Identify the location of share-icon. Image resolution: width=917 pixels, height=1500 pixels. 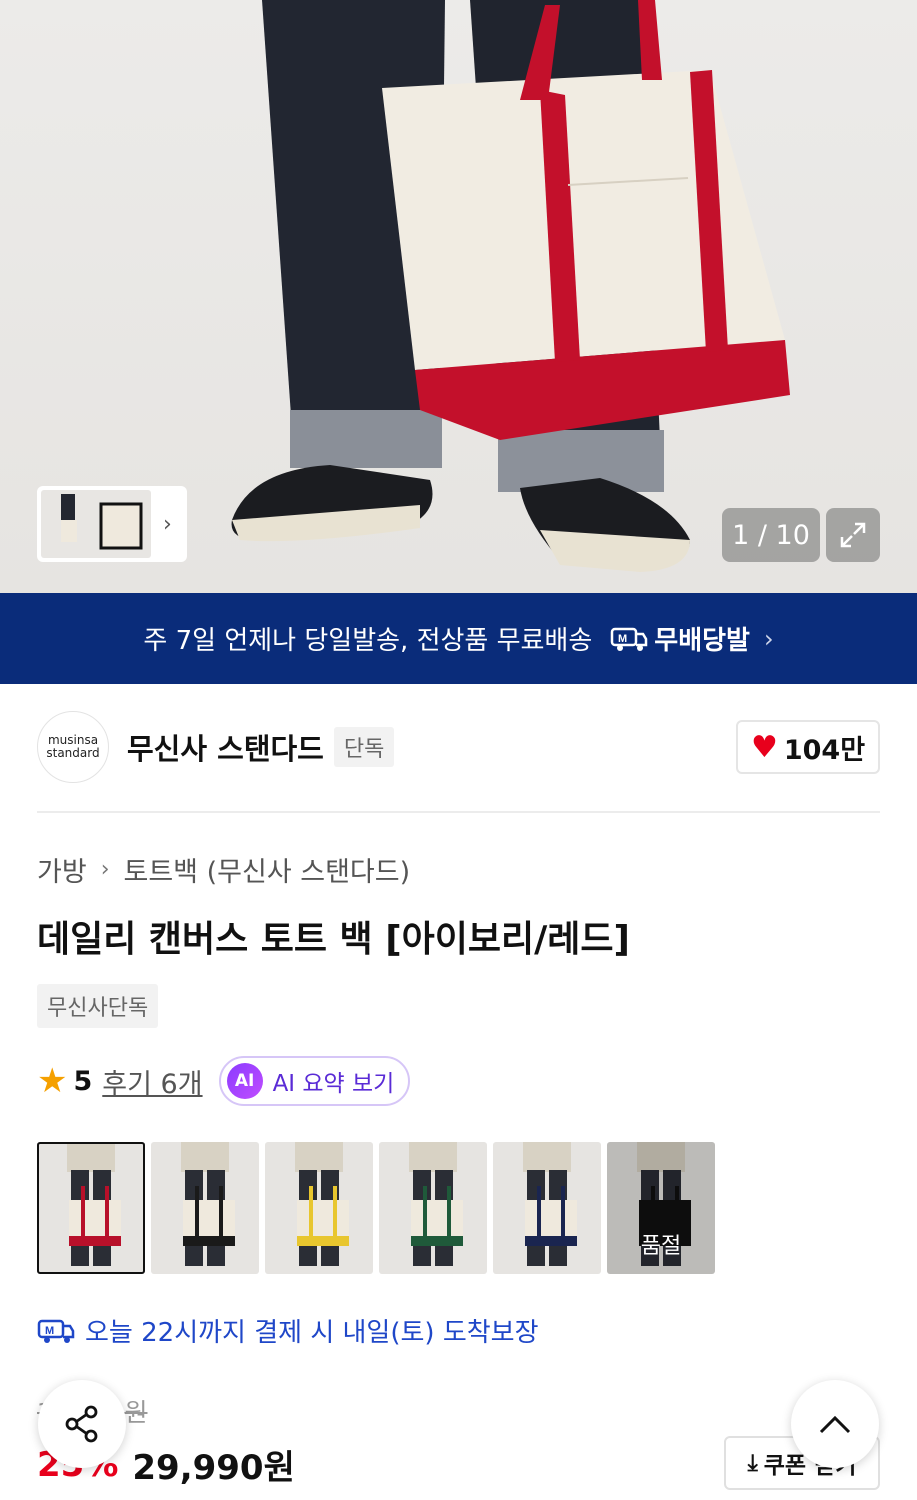
(81, 1424).